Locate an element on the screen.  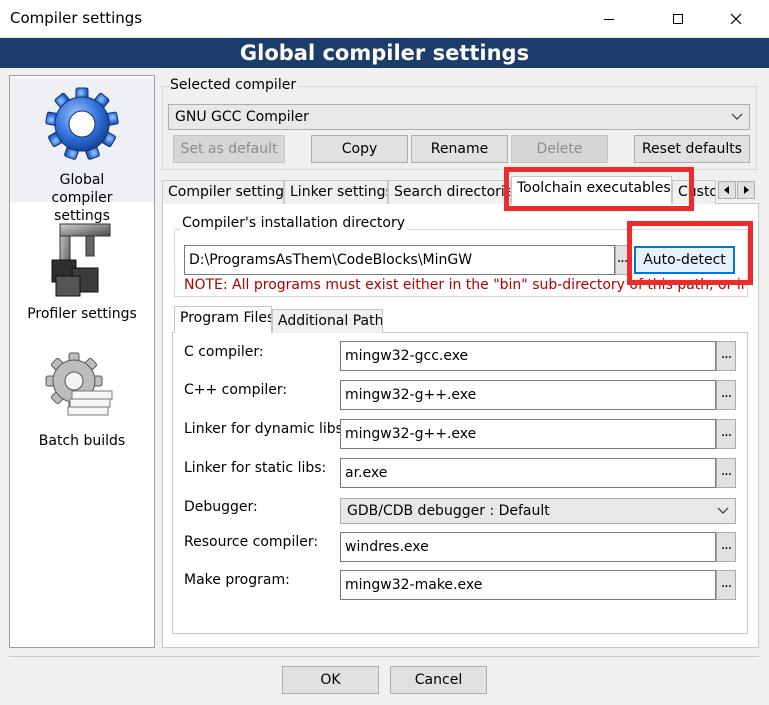
ok-button: OK is located at coordinates (330, 680).